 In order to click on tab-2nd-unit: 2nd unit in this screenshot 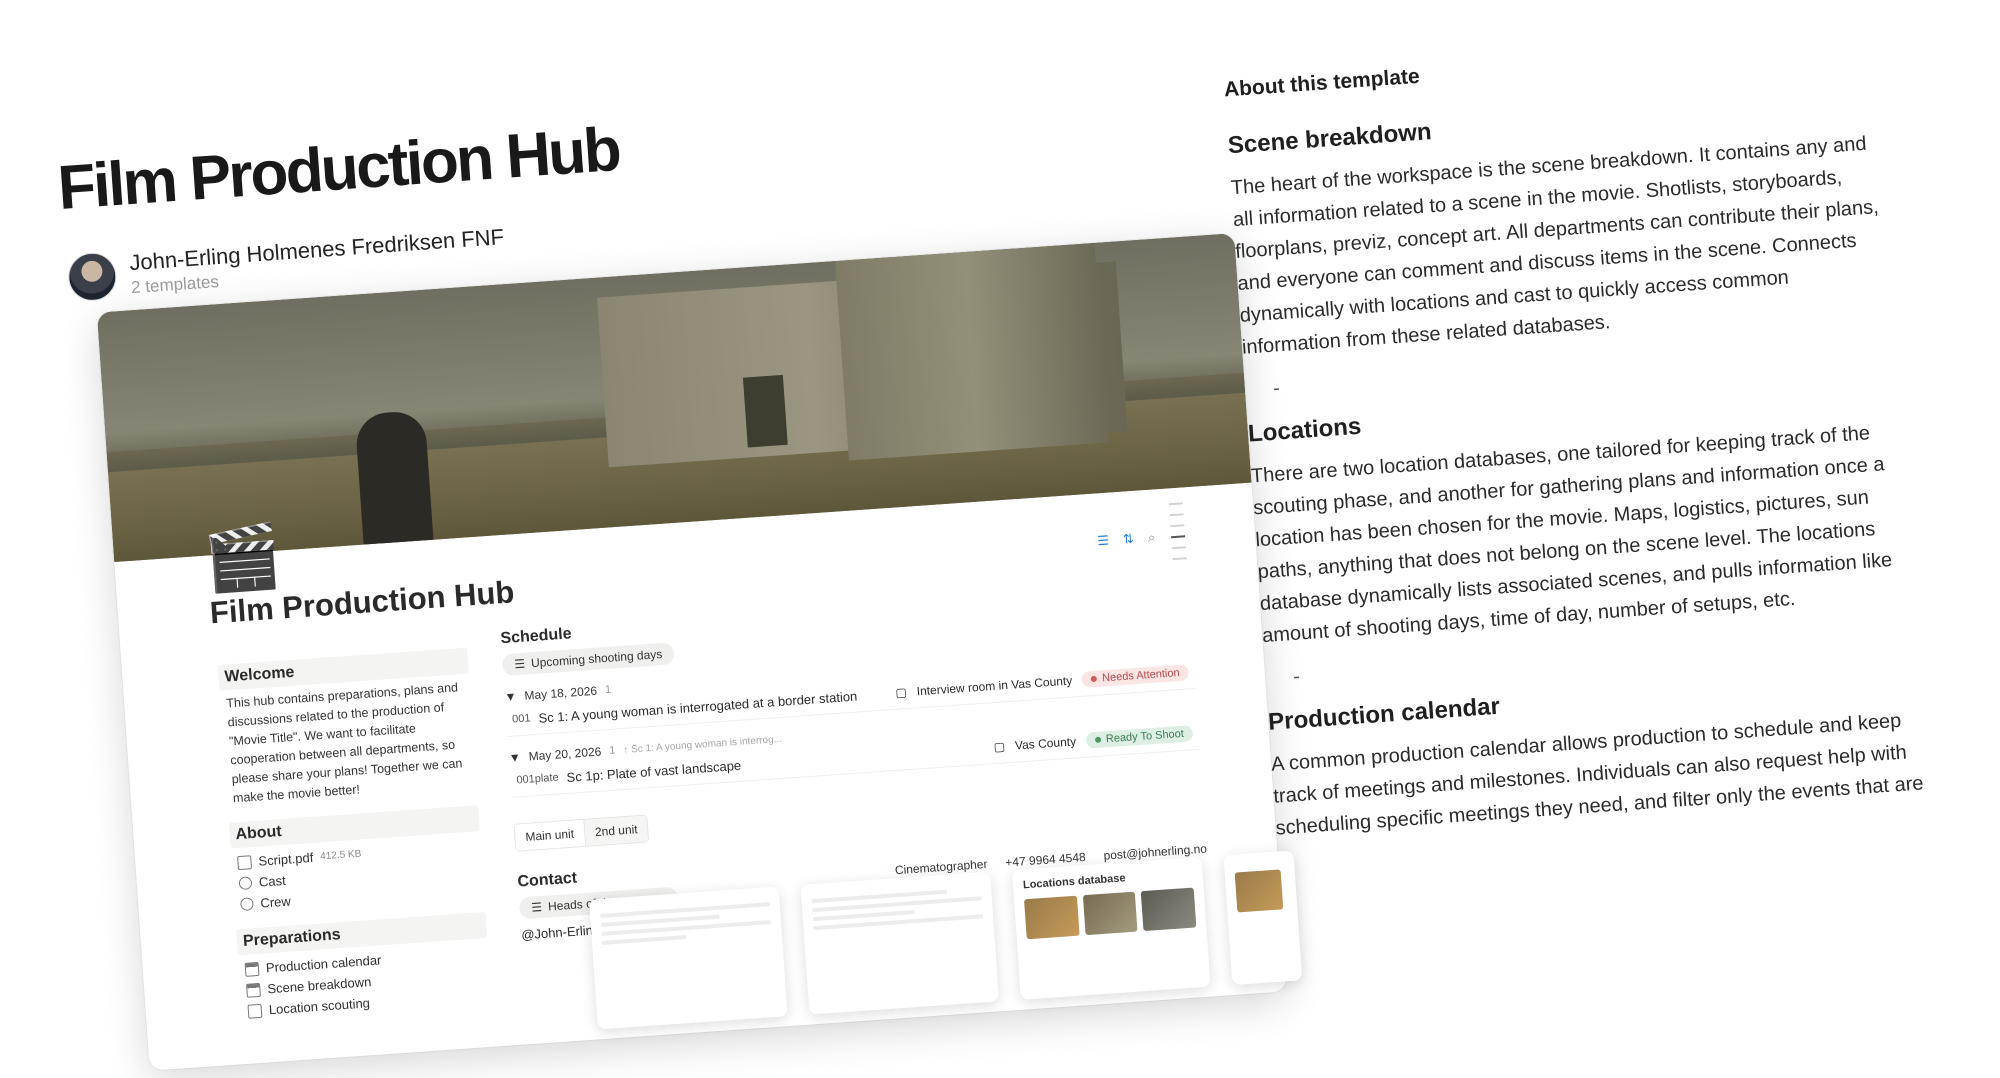, I will do `click(616, 830)`.